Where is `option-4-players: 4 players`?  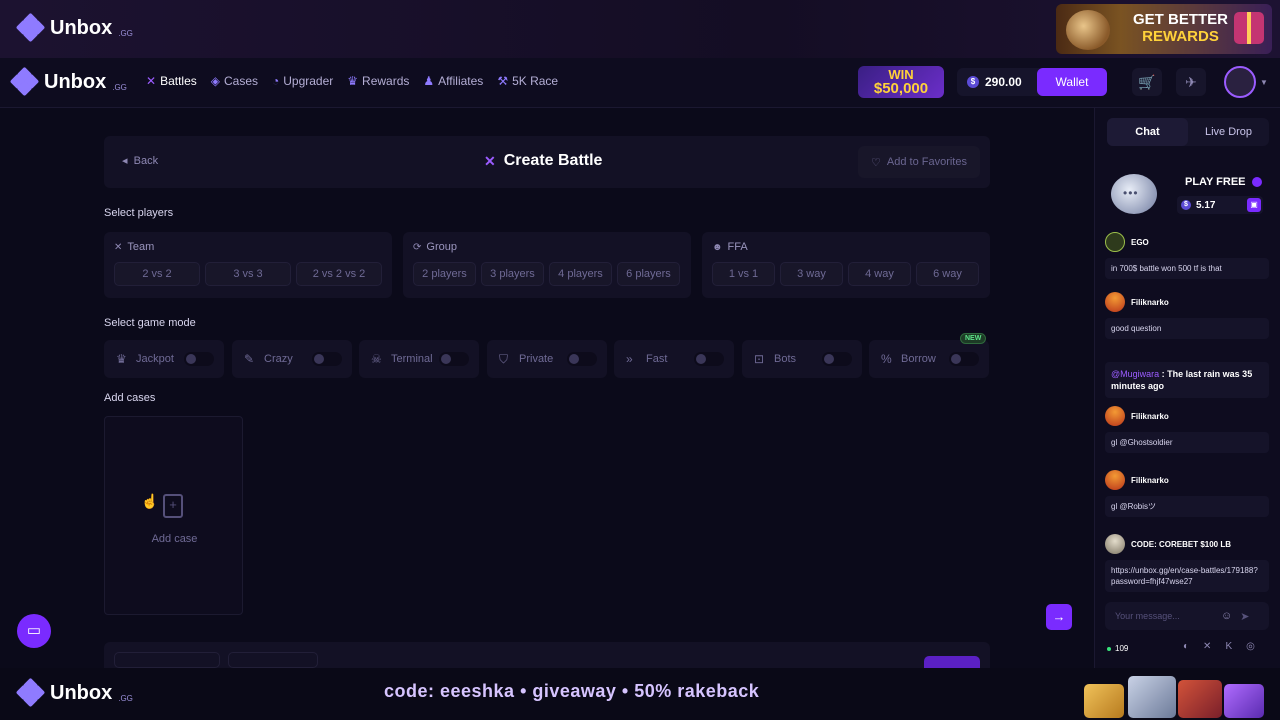 option-4-players: 4 players is located at coordinates (580, 274).